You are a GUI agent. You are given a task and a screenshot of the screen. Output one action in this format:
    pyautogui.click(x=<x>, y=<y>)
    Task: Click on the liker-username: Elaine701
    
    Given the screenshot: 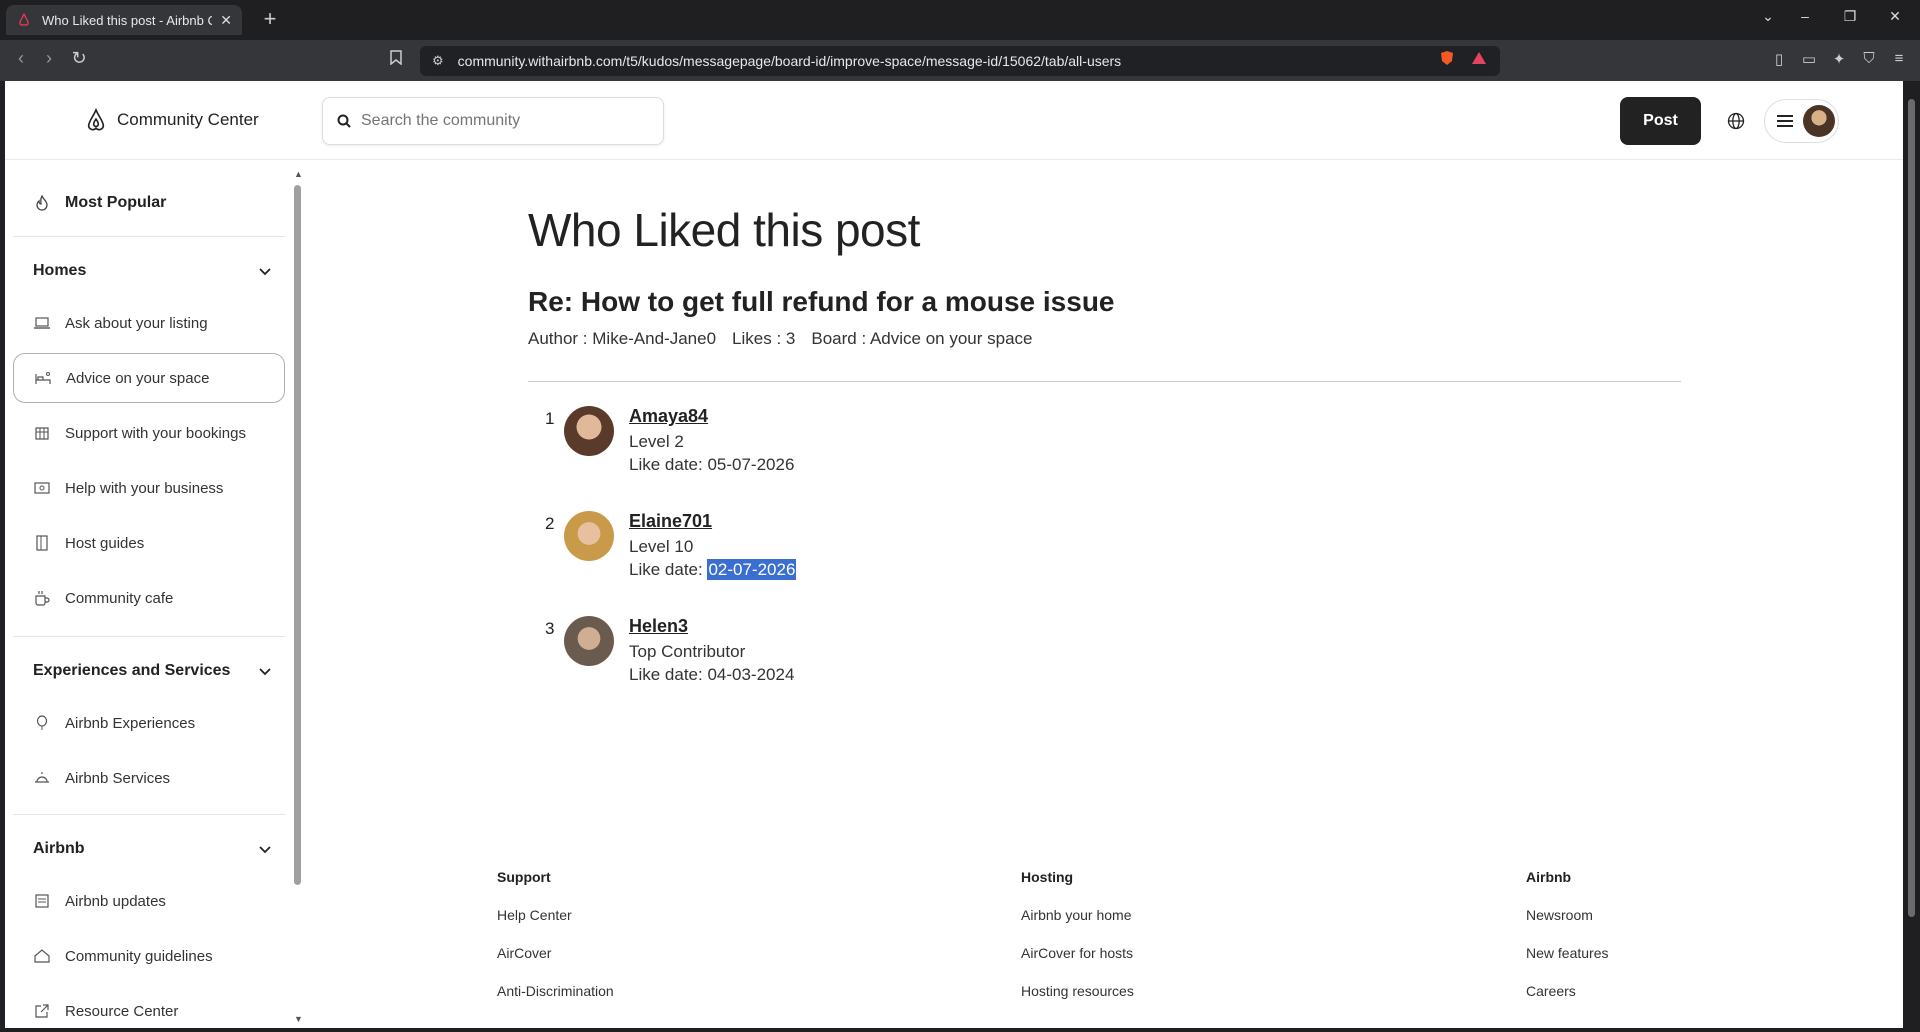 What is the action you would take?
    pyautogui.click(x=670, y=521)
    